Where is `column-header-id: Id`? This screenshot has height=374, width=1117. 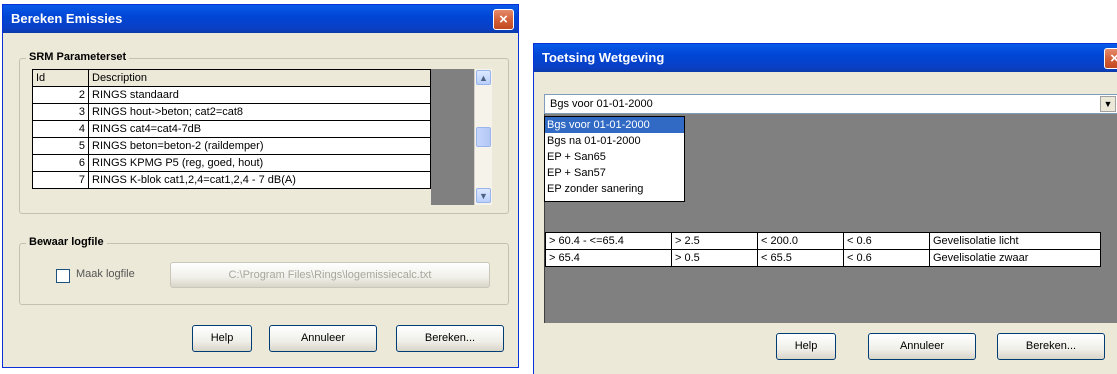
column-header-id: Id is located at coordinates (60, 78).